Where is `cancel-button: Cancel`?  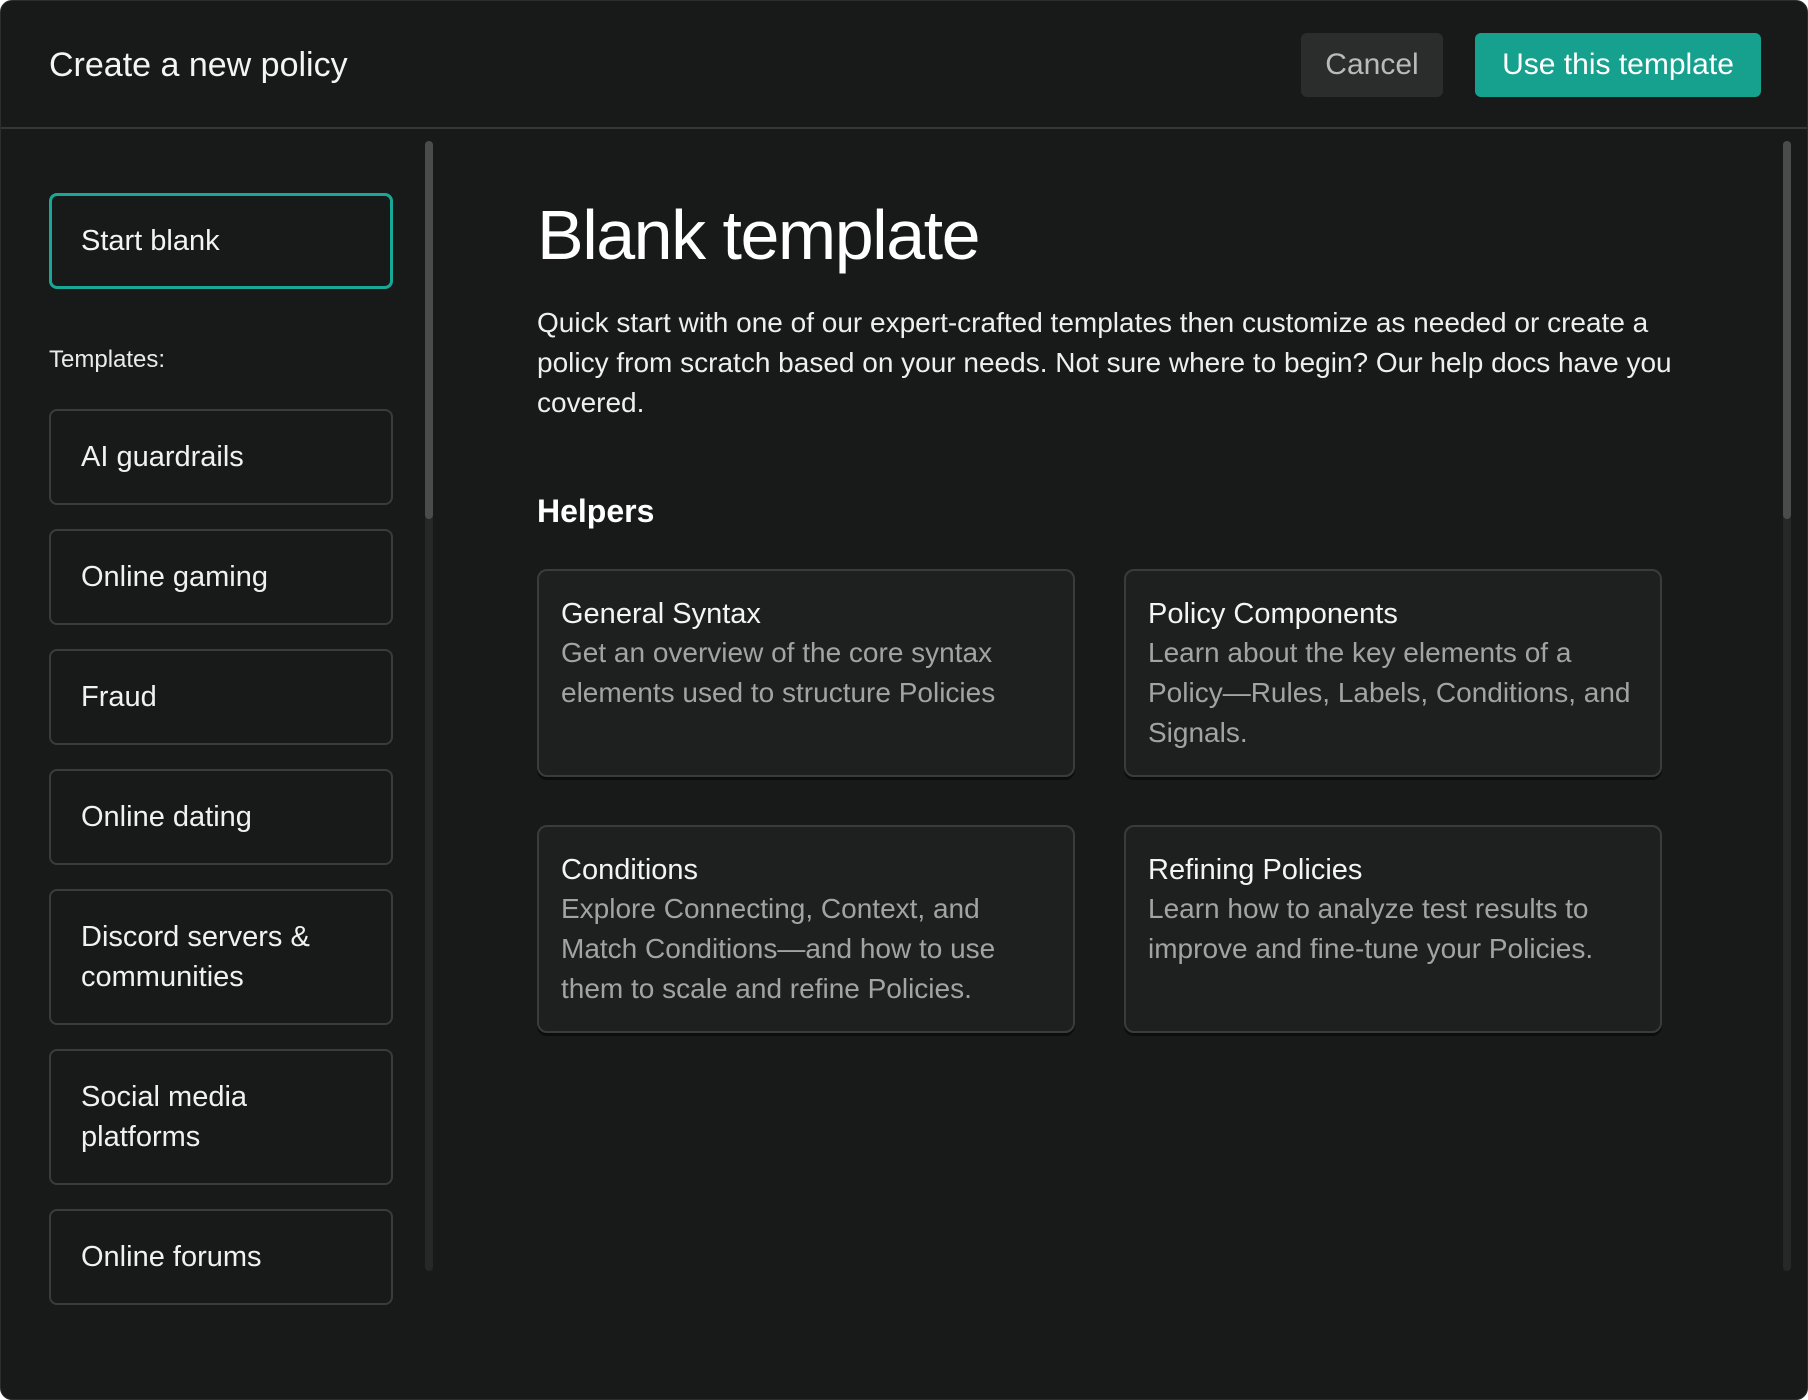
cancel-button: Cancel is located at coordinates (1372, 65).